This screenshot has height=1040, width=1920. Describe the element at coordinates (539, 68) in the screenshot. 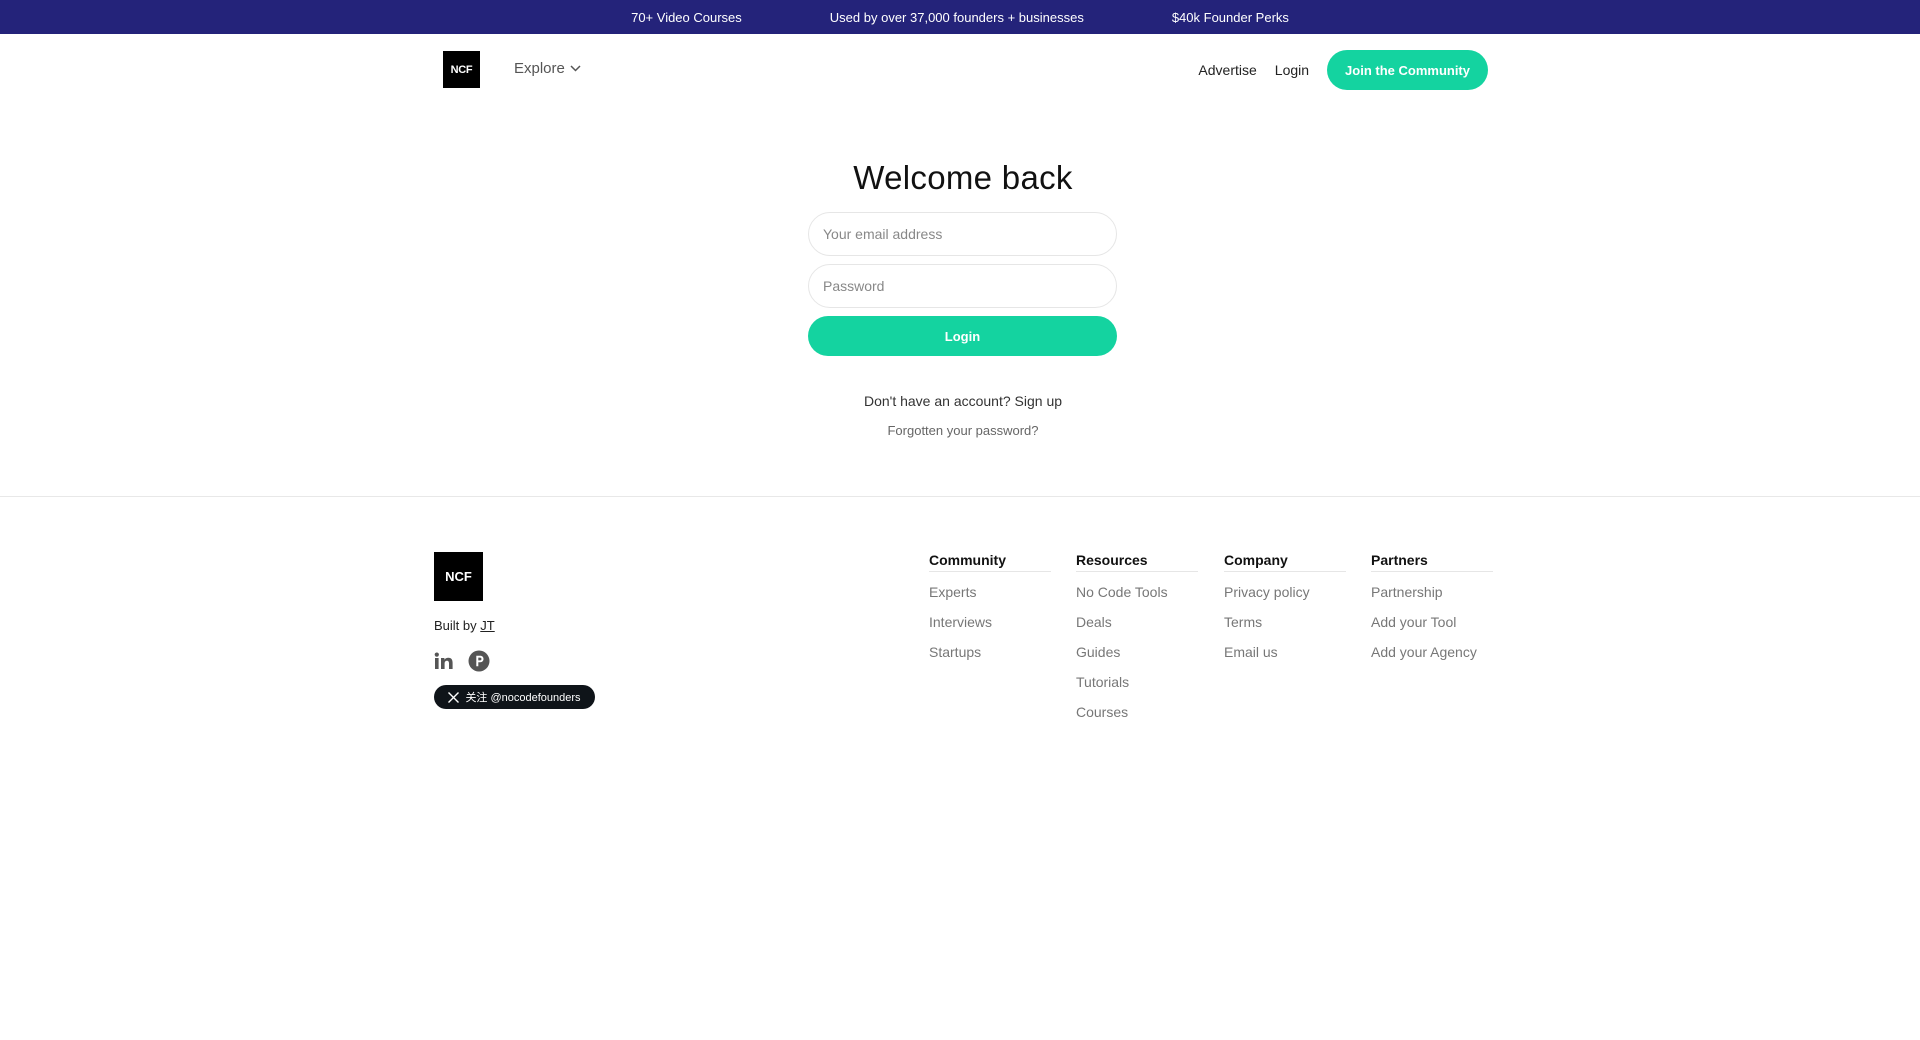

I see `explore-label: Explore` at that location.